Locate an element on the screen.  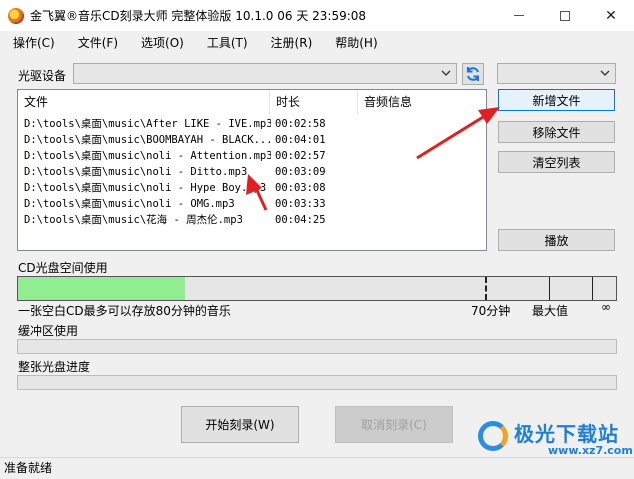
row-duration: 00:03:33 is located at coordinates (300, 204).